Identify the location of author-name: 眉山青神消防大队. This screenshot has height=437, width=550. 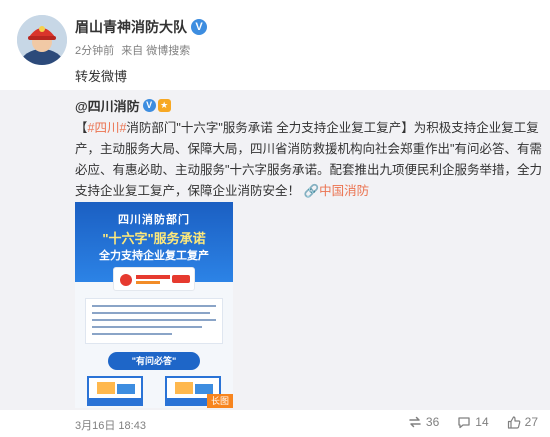
(131, 27).